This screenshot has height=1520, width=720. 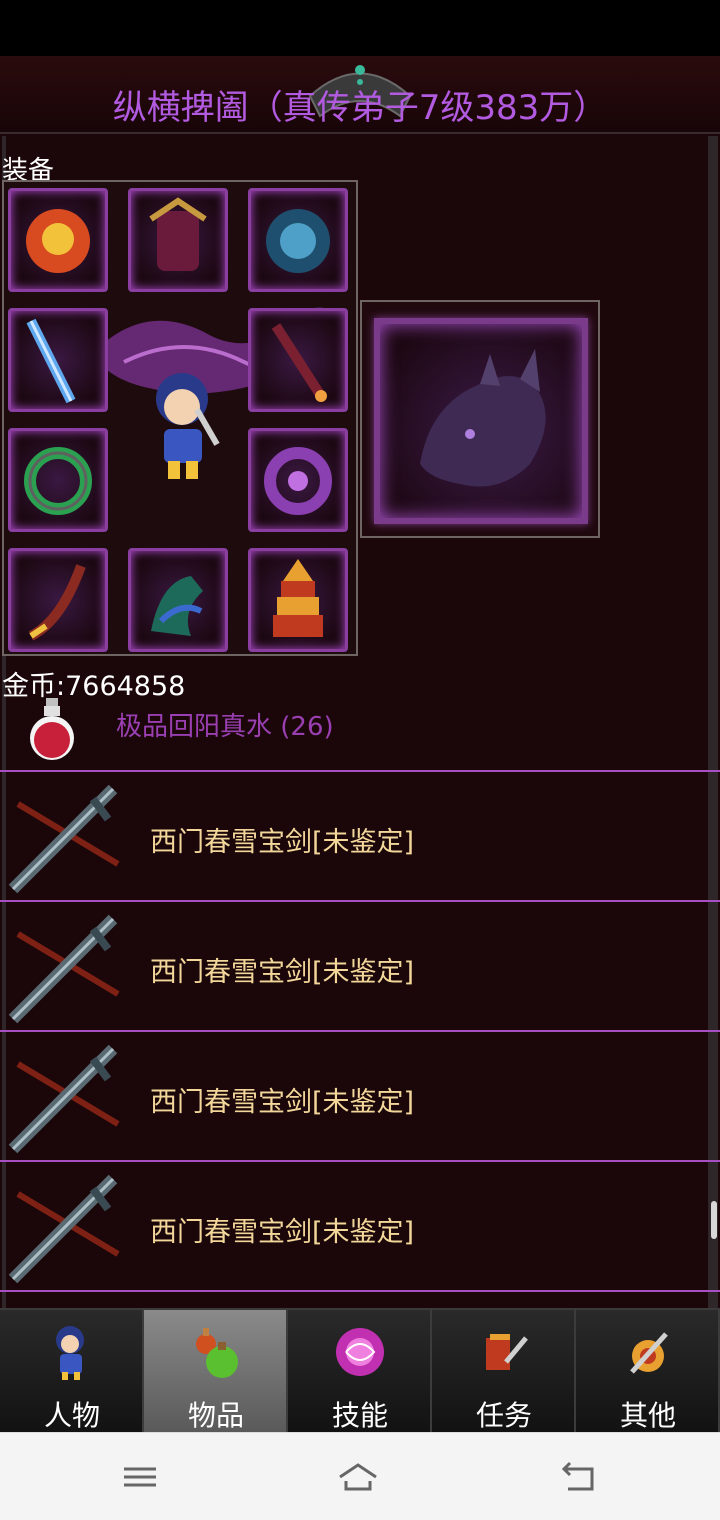 What do you see at coordinates (649, 1353) in the screenshot?
I see `misc-icon` at bounding box center [649, 1353].